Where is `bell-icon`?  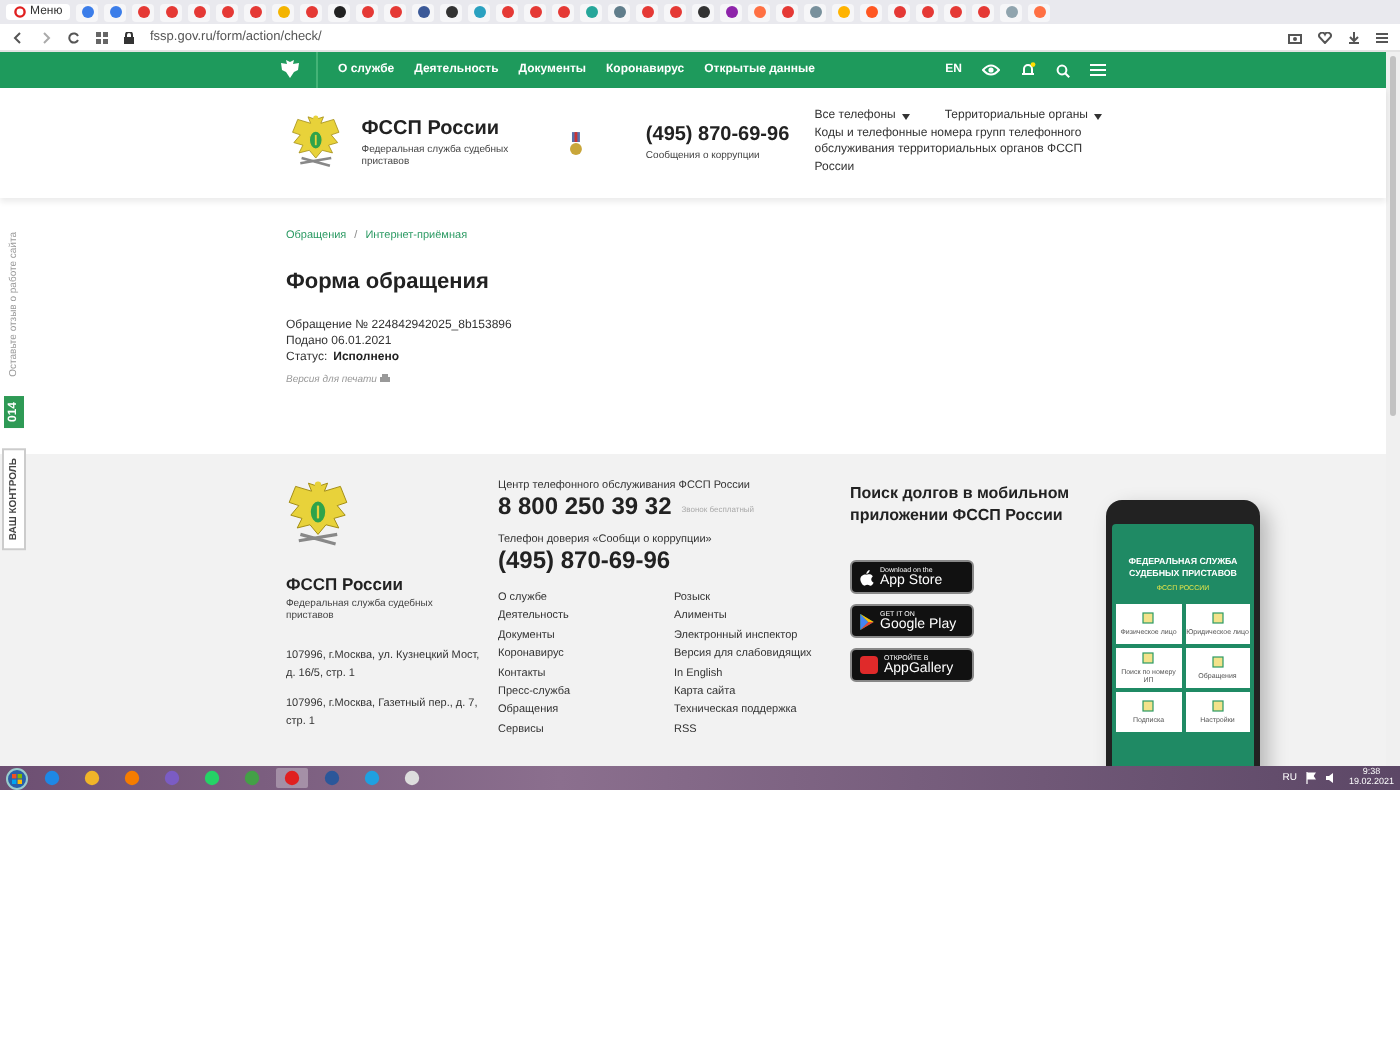 bell-icon is located at coordinates (1028, 70).